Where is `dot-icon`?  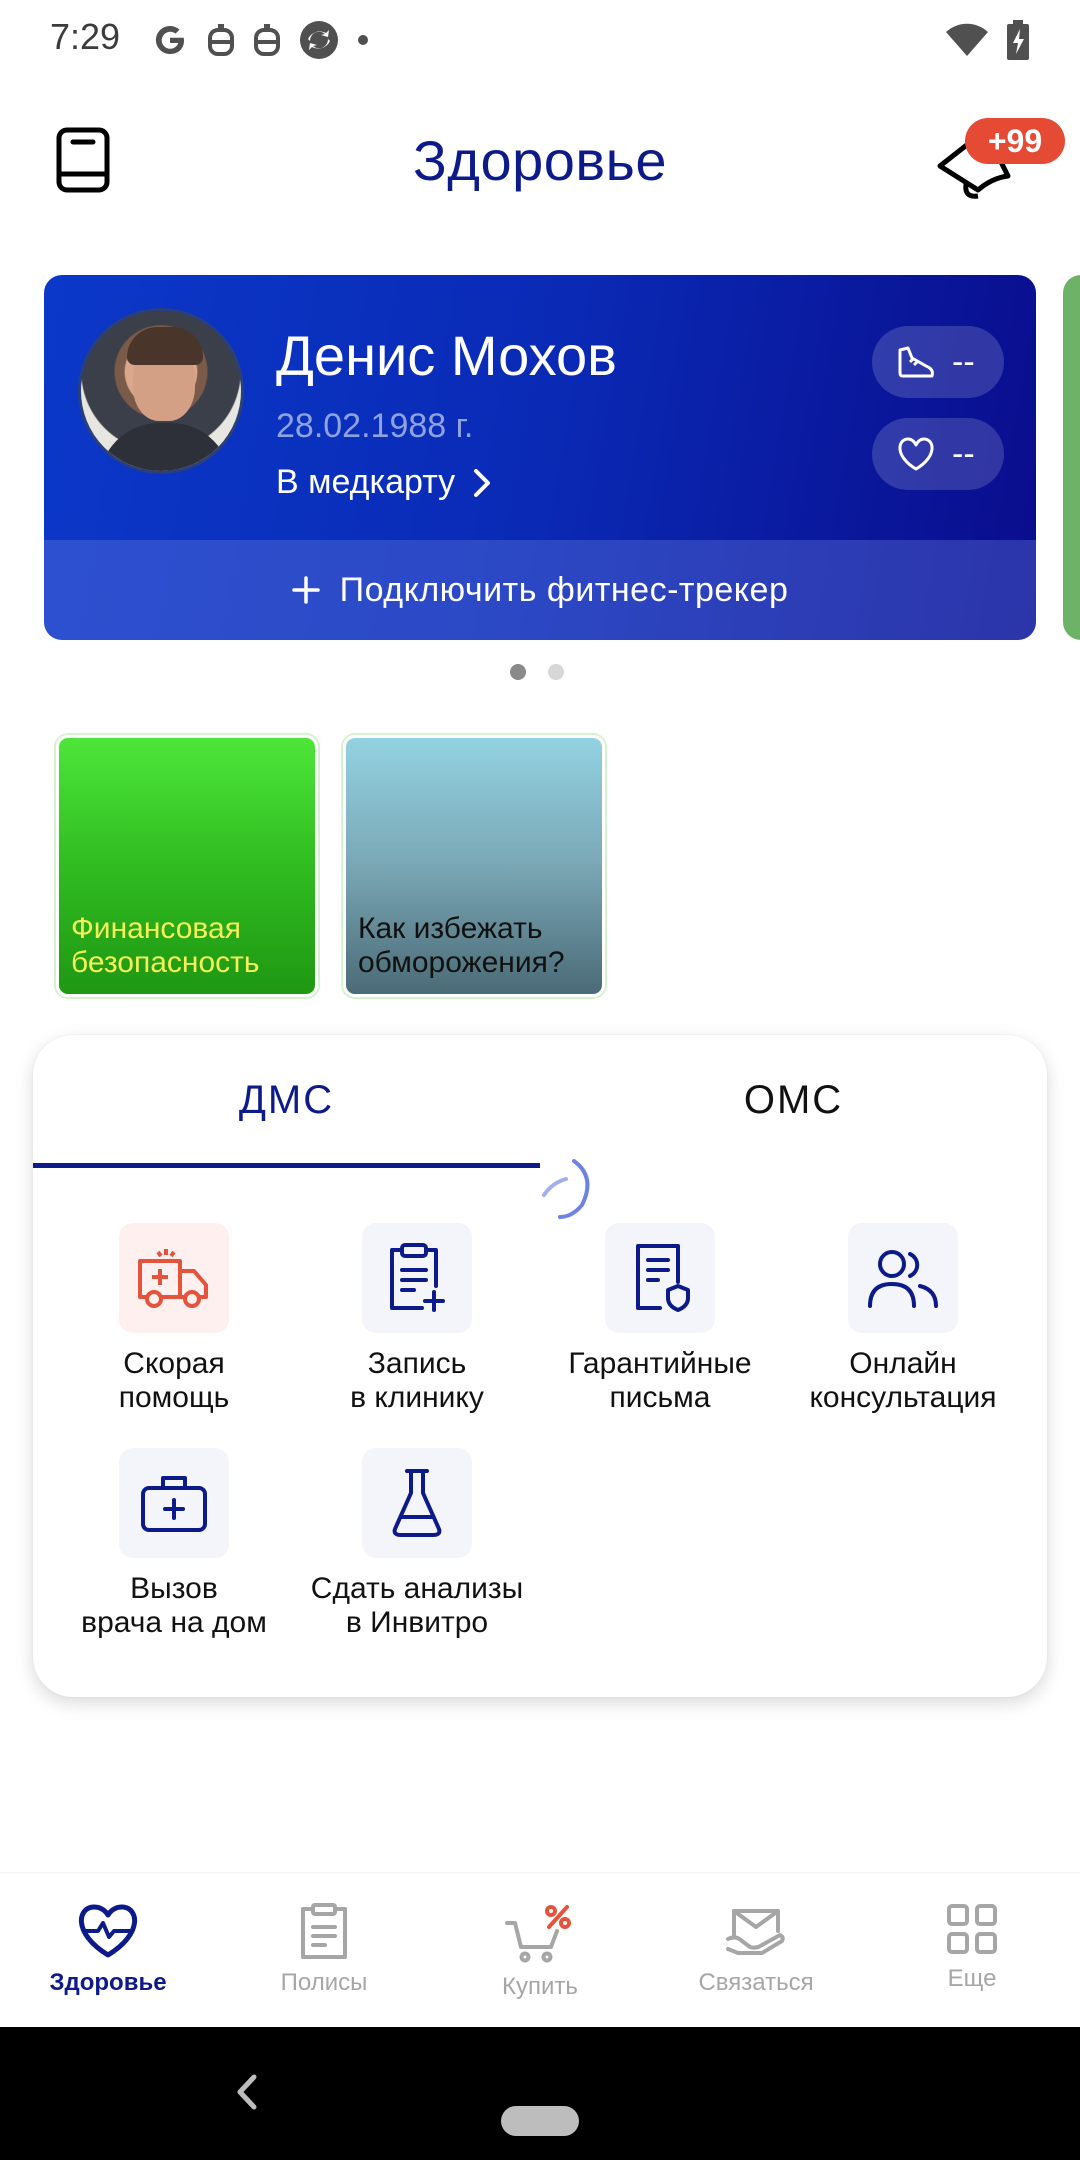 dot-icon is located at coordinates (363, 40).